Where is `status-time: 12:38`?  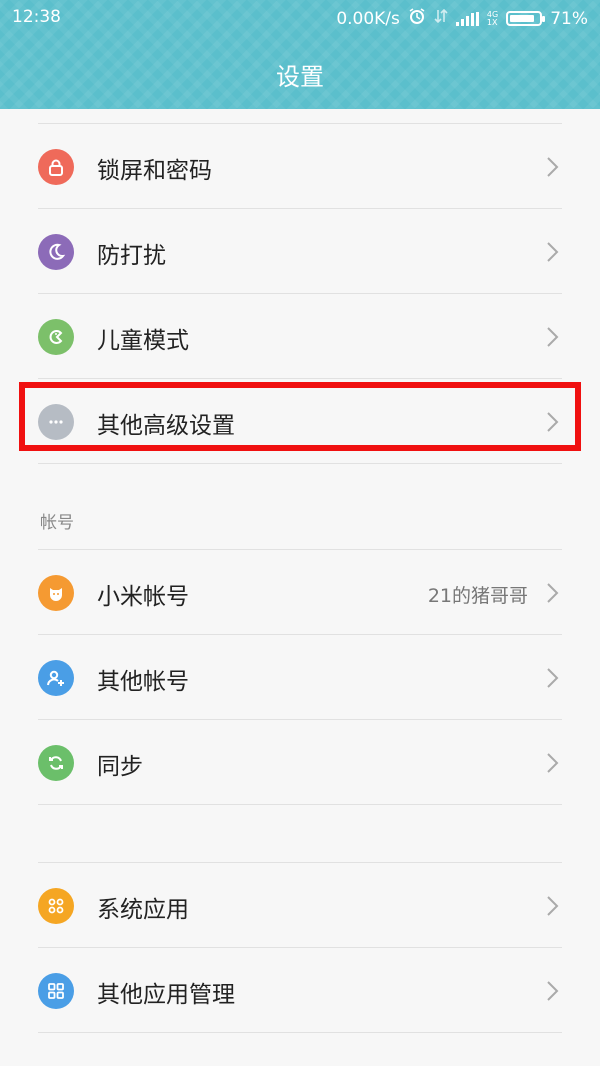
status-time: 12:38 is located at coordinates (36, 17).